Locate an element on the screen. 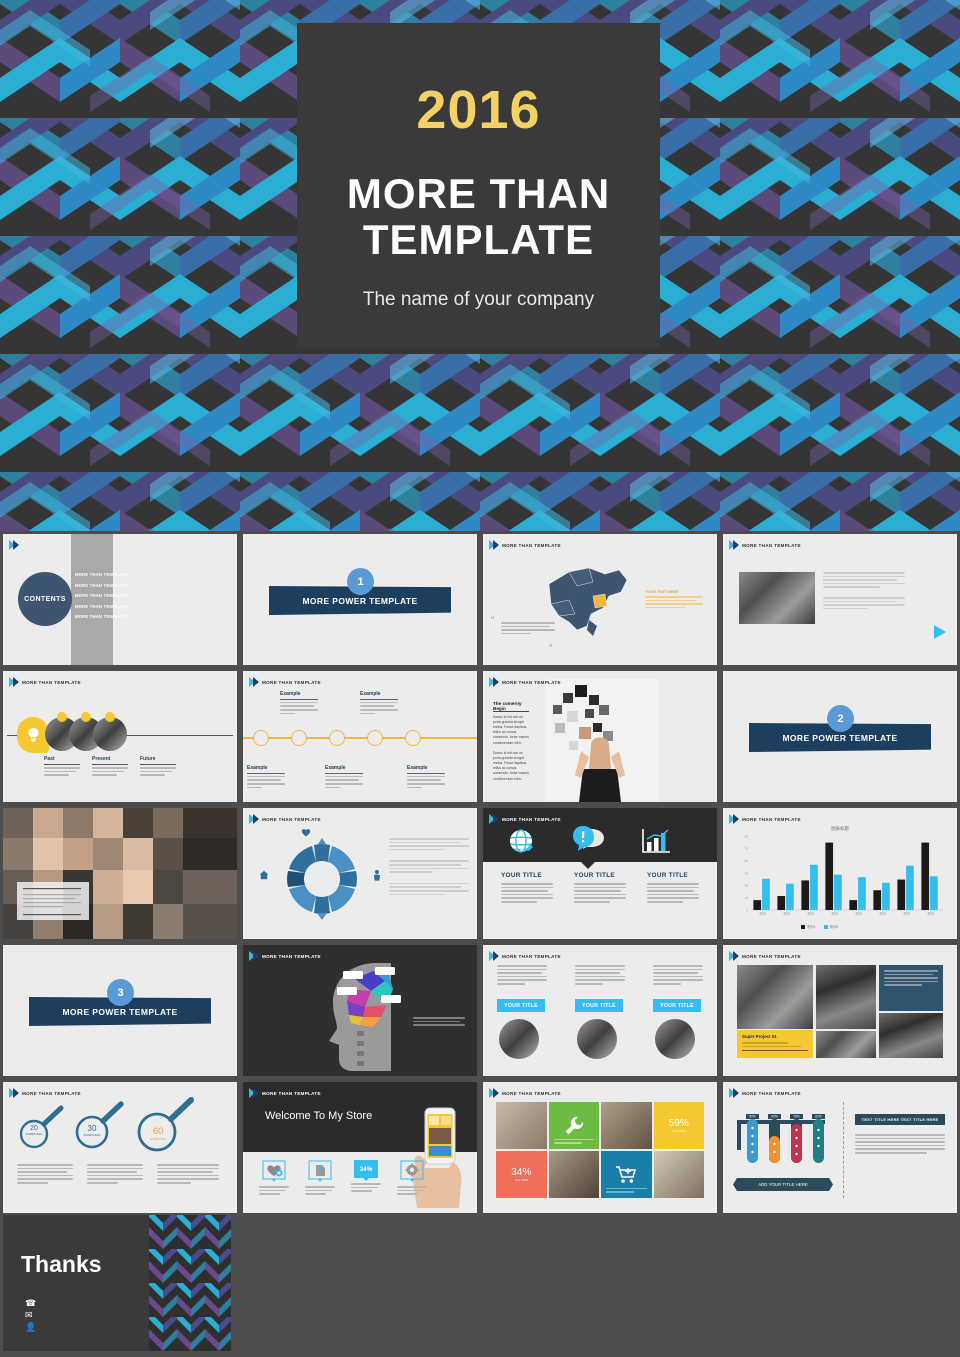  home-icon is located at coordinates (264, 875).